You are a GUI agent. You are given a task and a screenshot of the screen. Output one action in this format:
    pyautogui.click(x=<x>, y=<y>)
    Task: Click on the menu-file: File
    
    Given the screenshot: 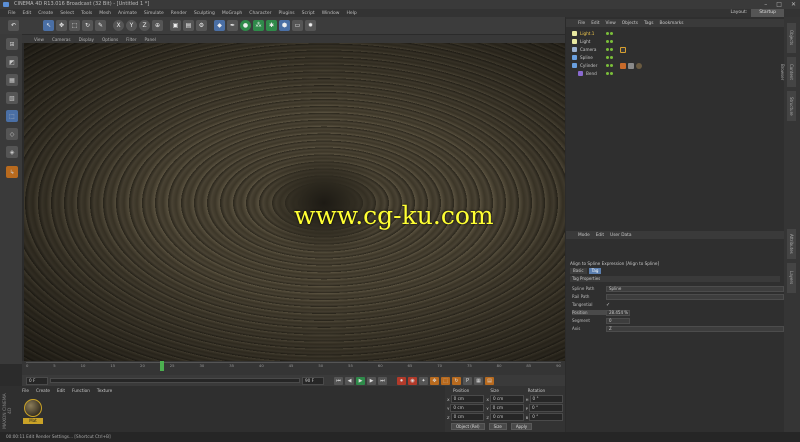 What is the action you would take?
    pyautogui.click(x=12, y=13)
    